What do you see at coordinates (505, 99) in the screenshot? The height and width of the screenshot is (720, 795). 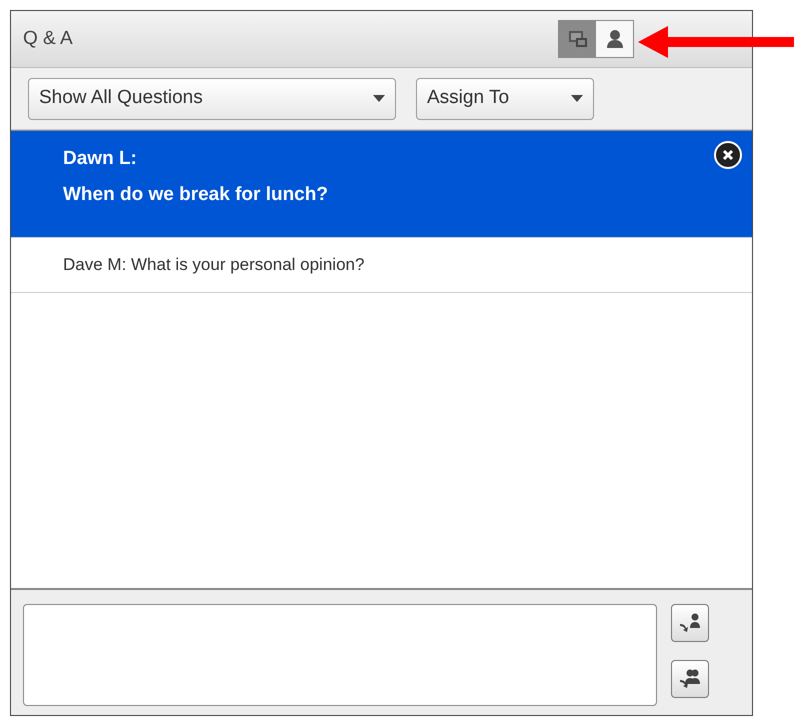 I see `filter-dropdown: Assign To` at bounding box center [505, 99].